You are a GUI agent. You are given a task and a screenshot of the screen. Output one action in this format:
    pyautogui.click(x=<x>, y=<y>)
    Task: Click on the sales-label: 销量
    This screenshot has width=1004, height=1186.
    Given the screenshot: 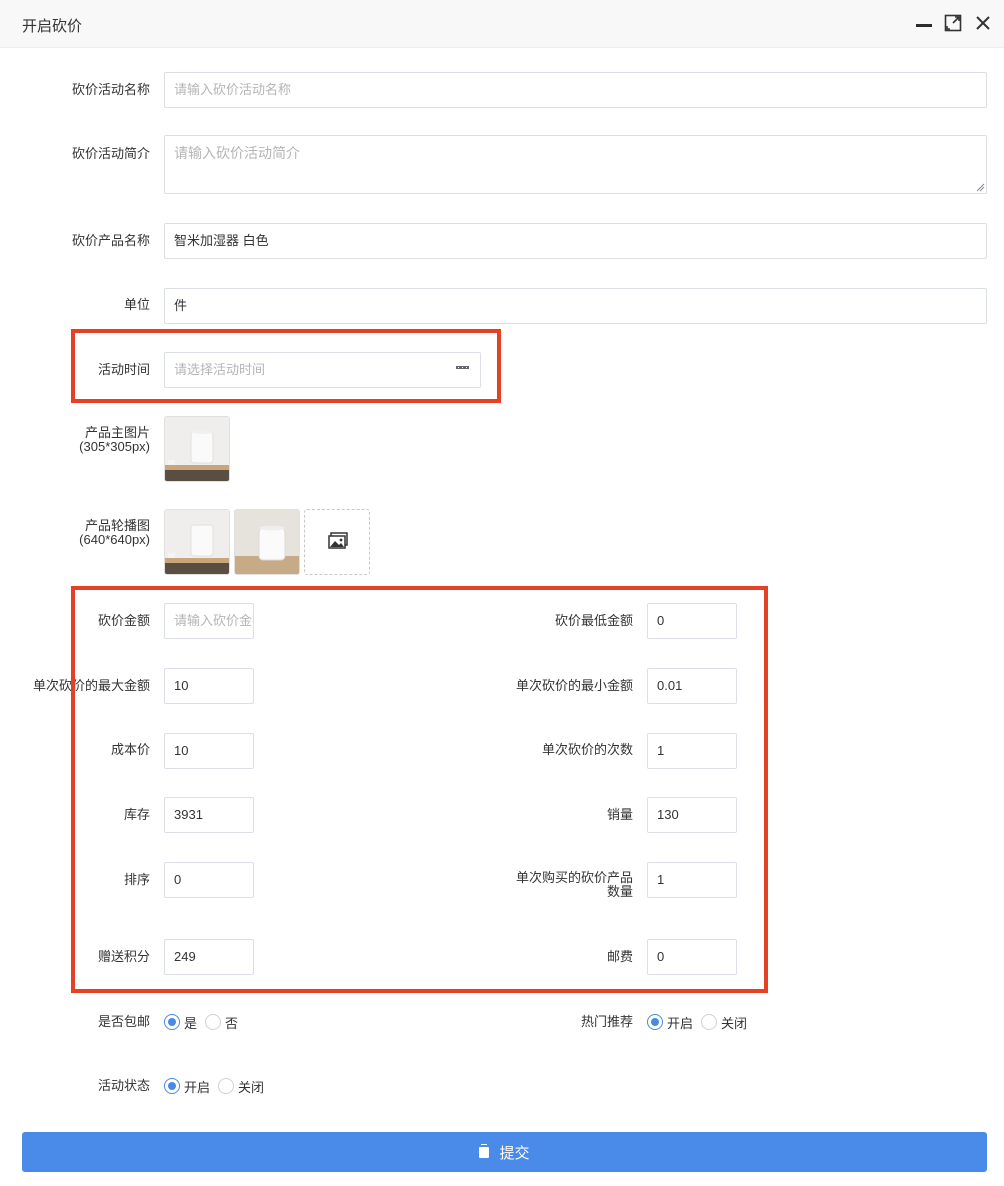 What is the action you would take?
    pyautogui.click(x=619, y=814)
    